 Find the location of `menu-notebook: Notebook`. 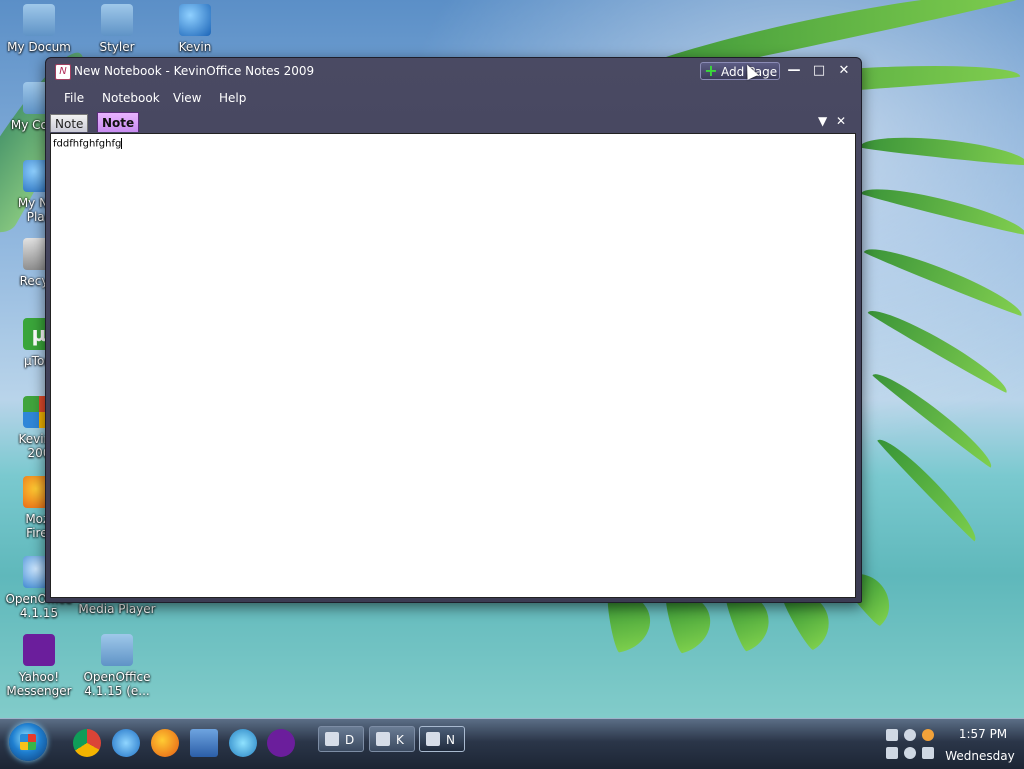

menu-notebook: Notebook is located at coordinates (131, 98).